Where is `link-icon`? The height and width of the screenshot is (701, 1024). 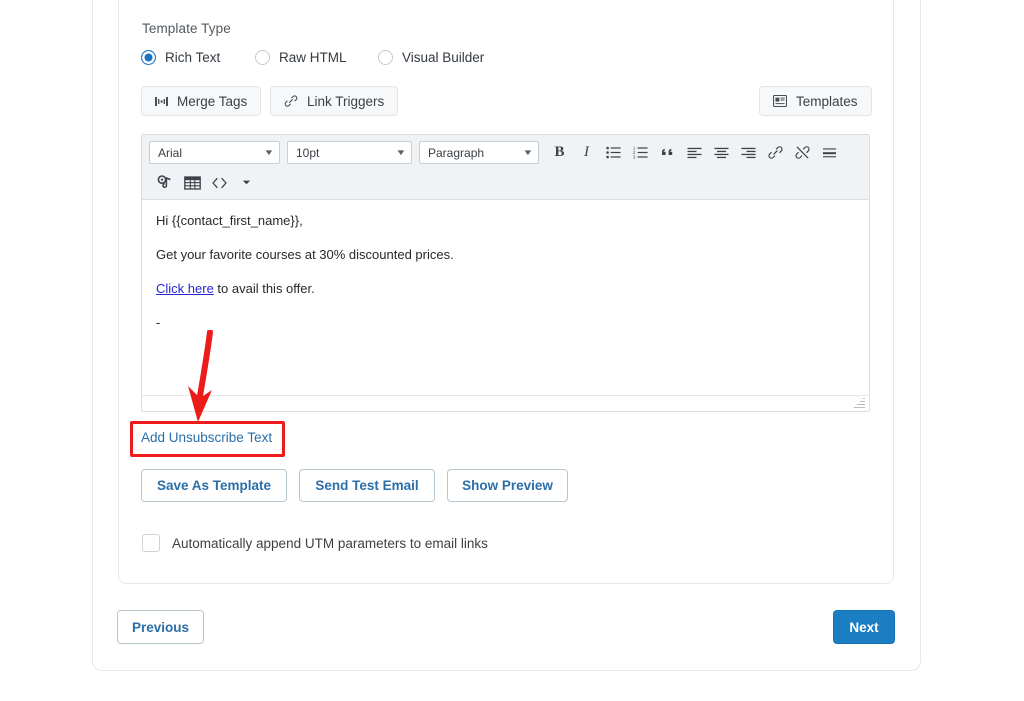 link-icon is located at coordinates (291, 101).